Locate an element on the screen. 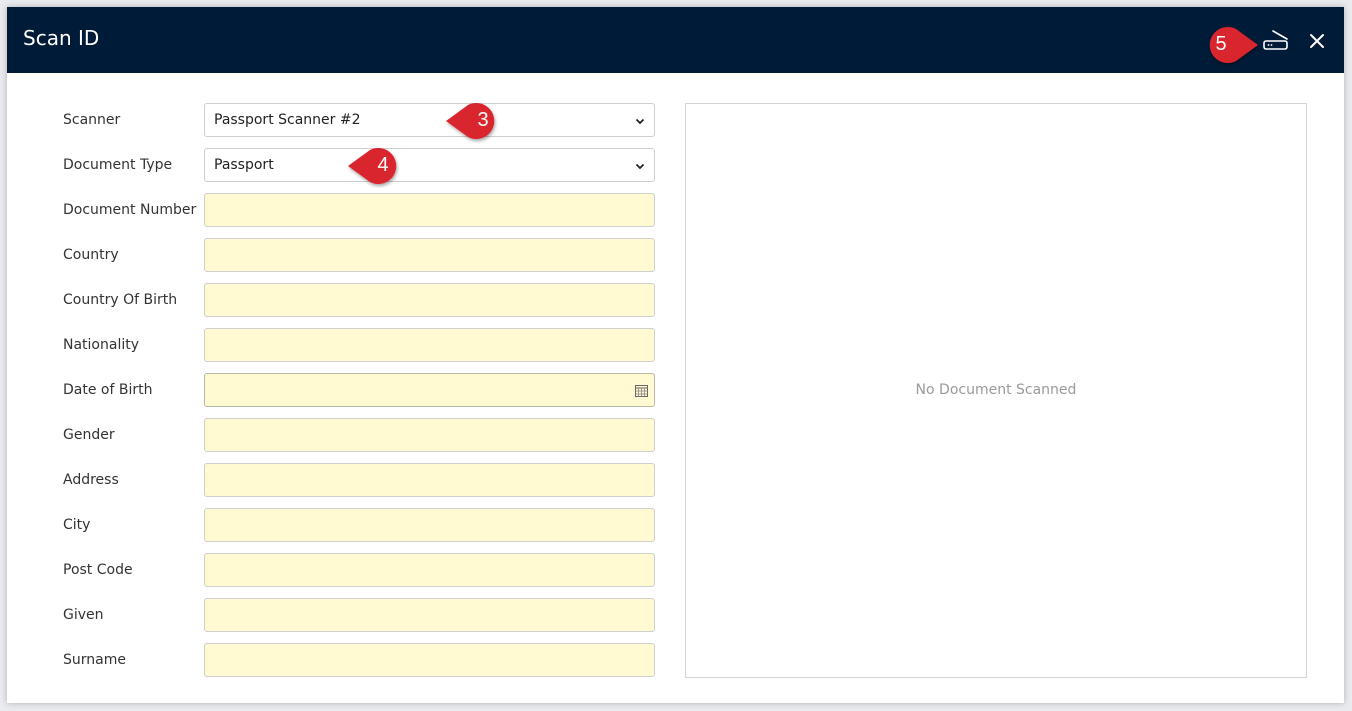 This screenshot has height=711, width=1352. city-input is located at coordinates (429, 525).